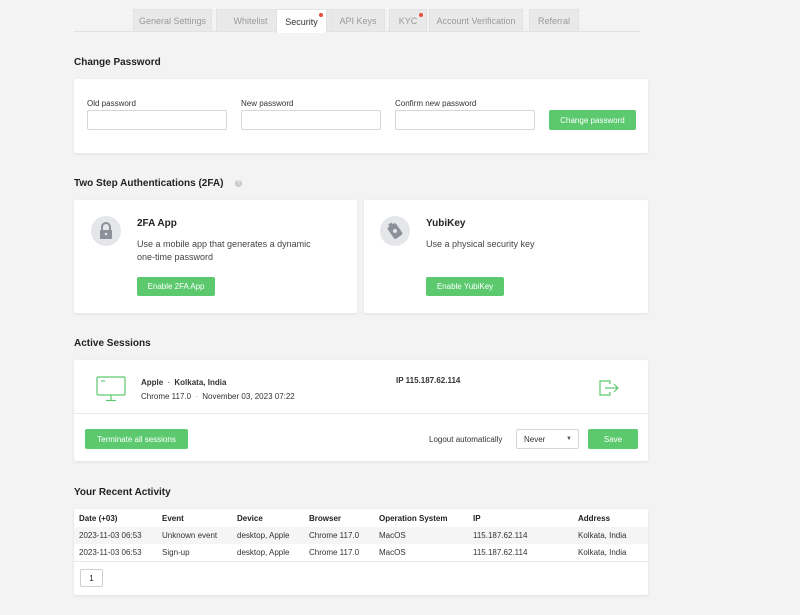 The width and height of the screenshot is (800, 615). What do you see at coordinates (199, 518) in the screenshot?
I see `column-header: Event` at bounding box center [199, 518].